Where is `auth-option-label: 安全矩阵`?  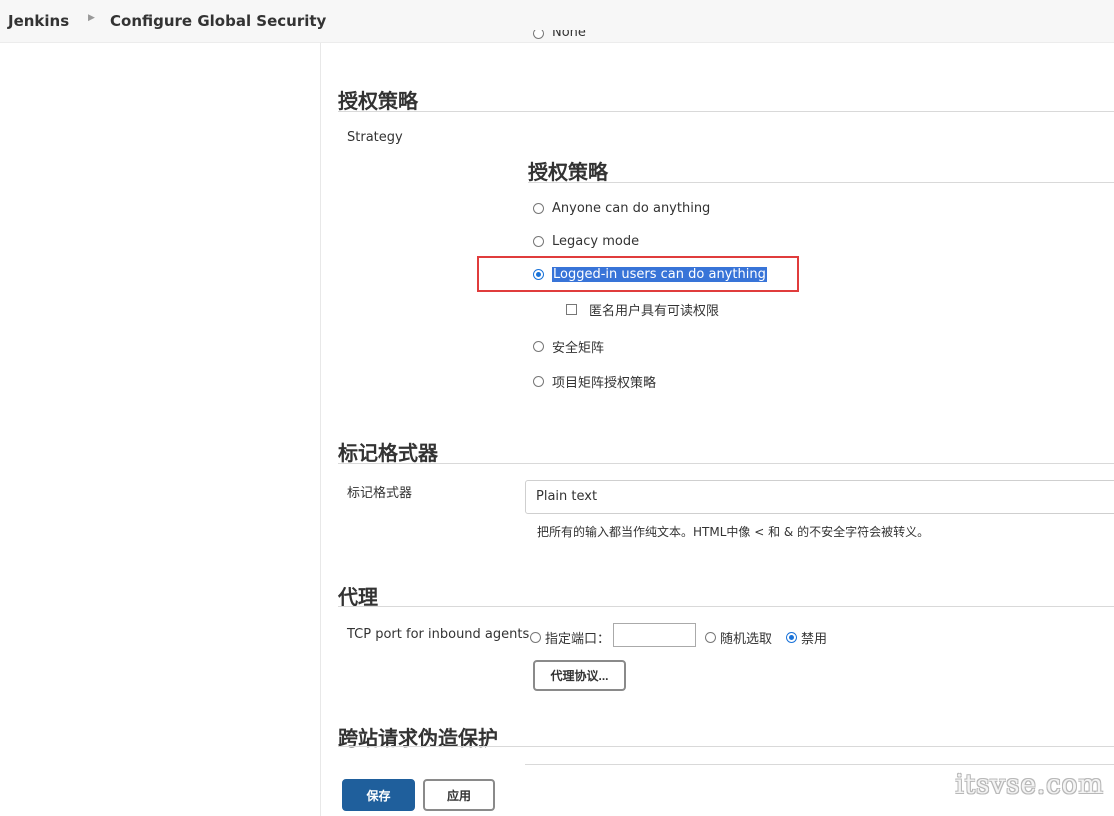 auth-option-label: 安全矩阵 is located at coordinates (578, 348).